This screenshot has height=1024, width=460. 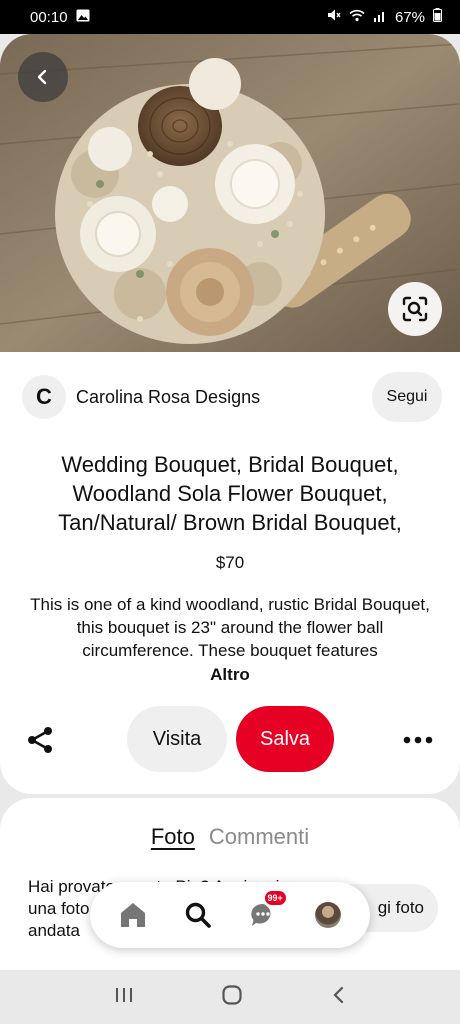 I want to click on lens-search-icon, so click(x=415, y=309).